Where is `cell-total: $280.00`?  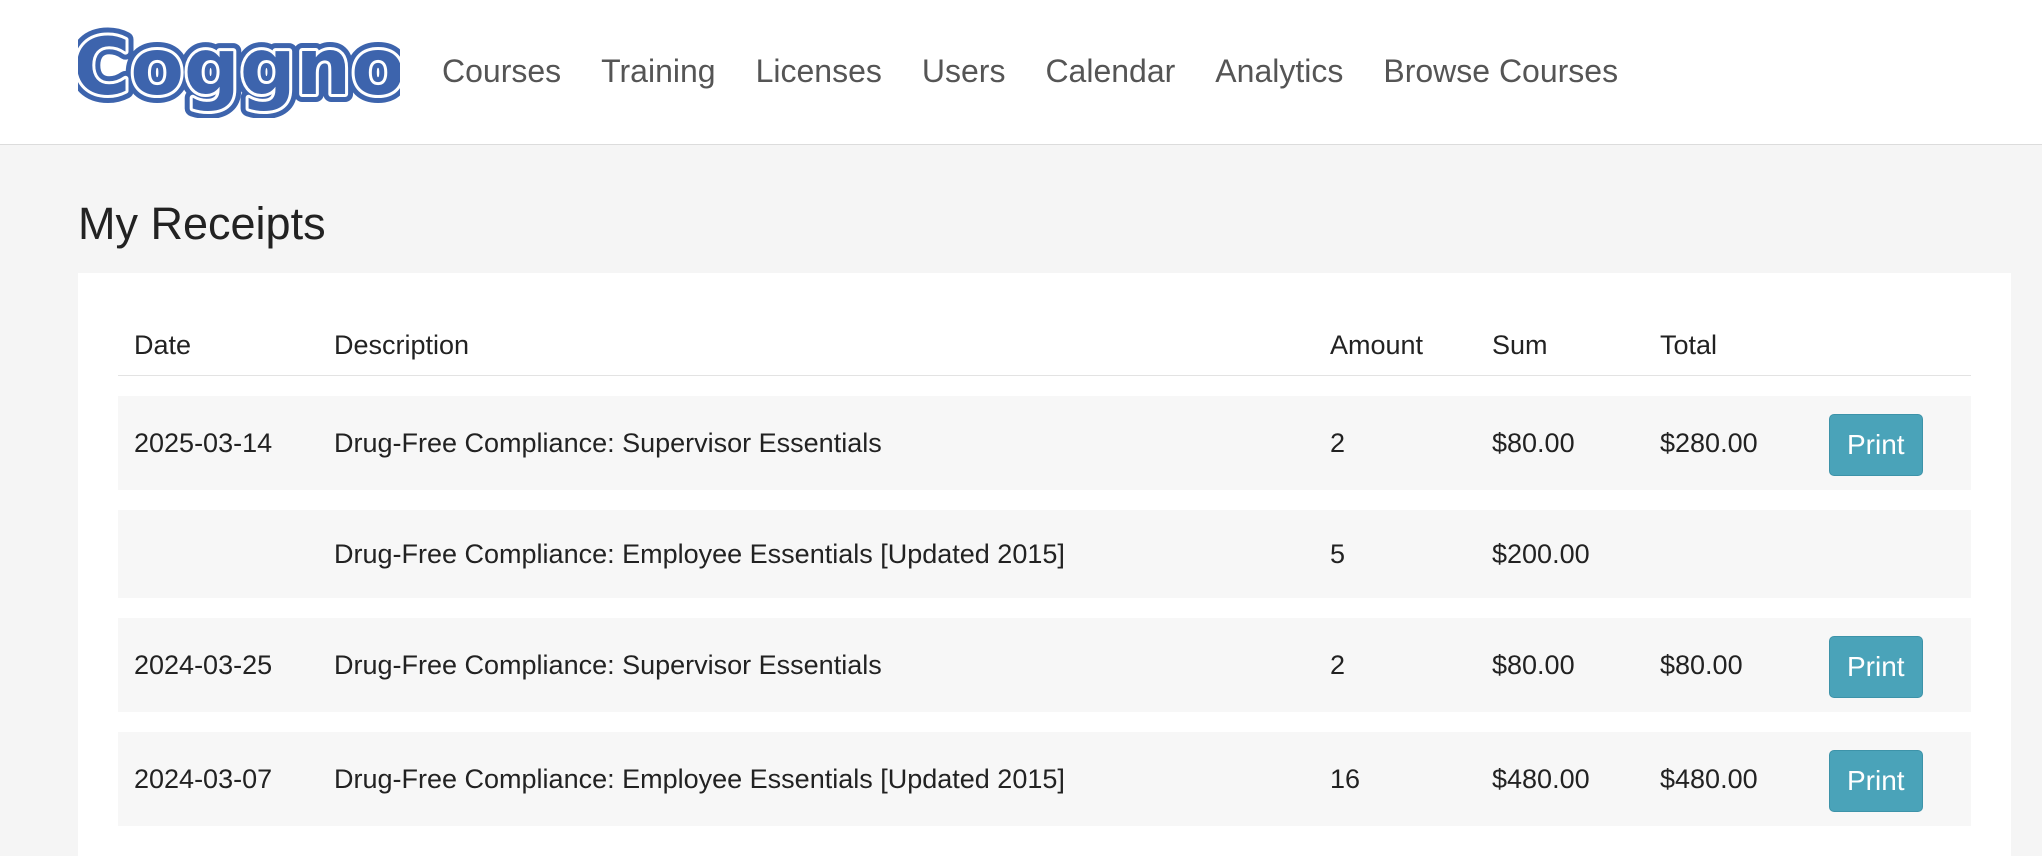 cell-total: $280.00 is located at coordinates (1709, 442).